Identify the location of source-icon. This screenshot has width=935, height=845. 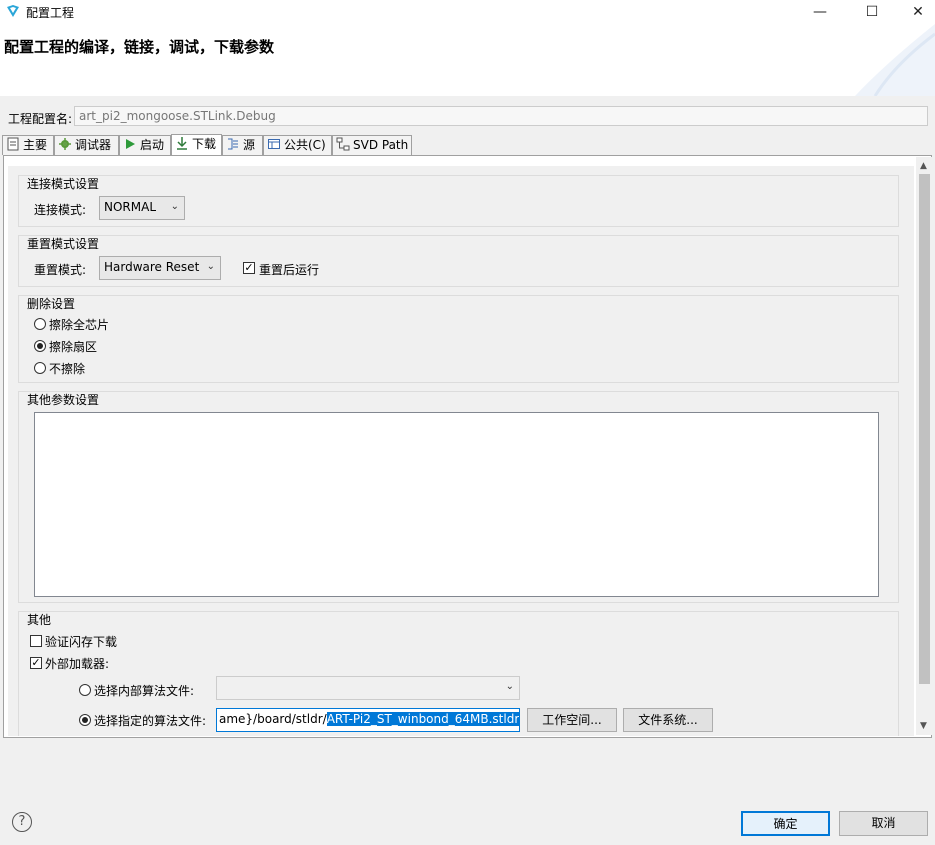
(233, 144).